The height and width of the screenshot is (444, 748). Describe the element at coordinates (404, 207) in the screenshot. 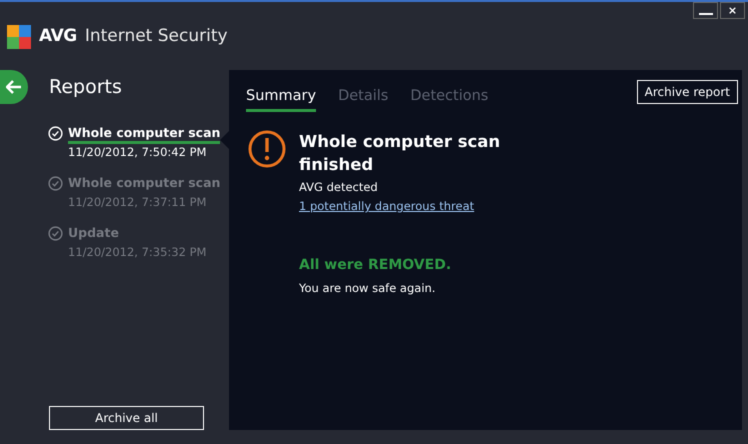

I see `threat-link: 1 potentially dangerous threat` at that location.